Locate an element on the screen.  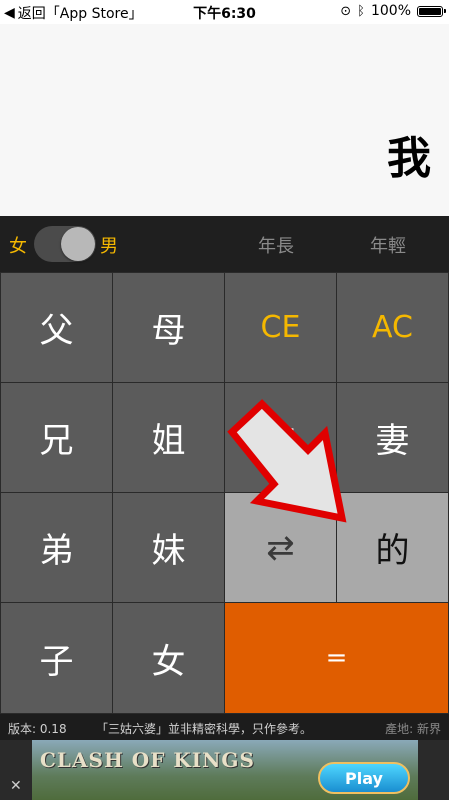
rotation-lock-icon: ⊙ is located at coordinates (346, 11).